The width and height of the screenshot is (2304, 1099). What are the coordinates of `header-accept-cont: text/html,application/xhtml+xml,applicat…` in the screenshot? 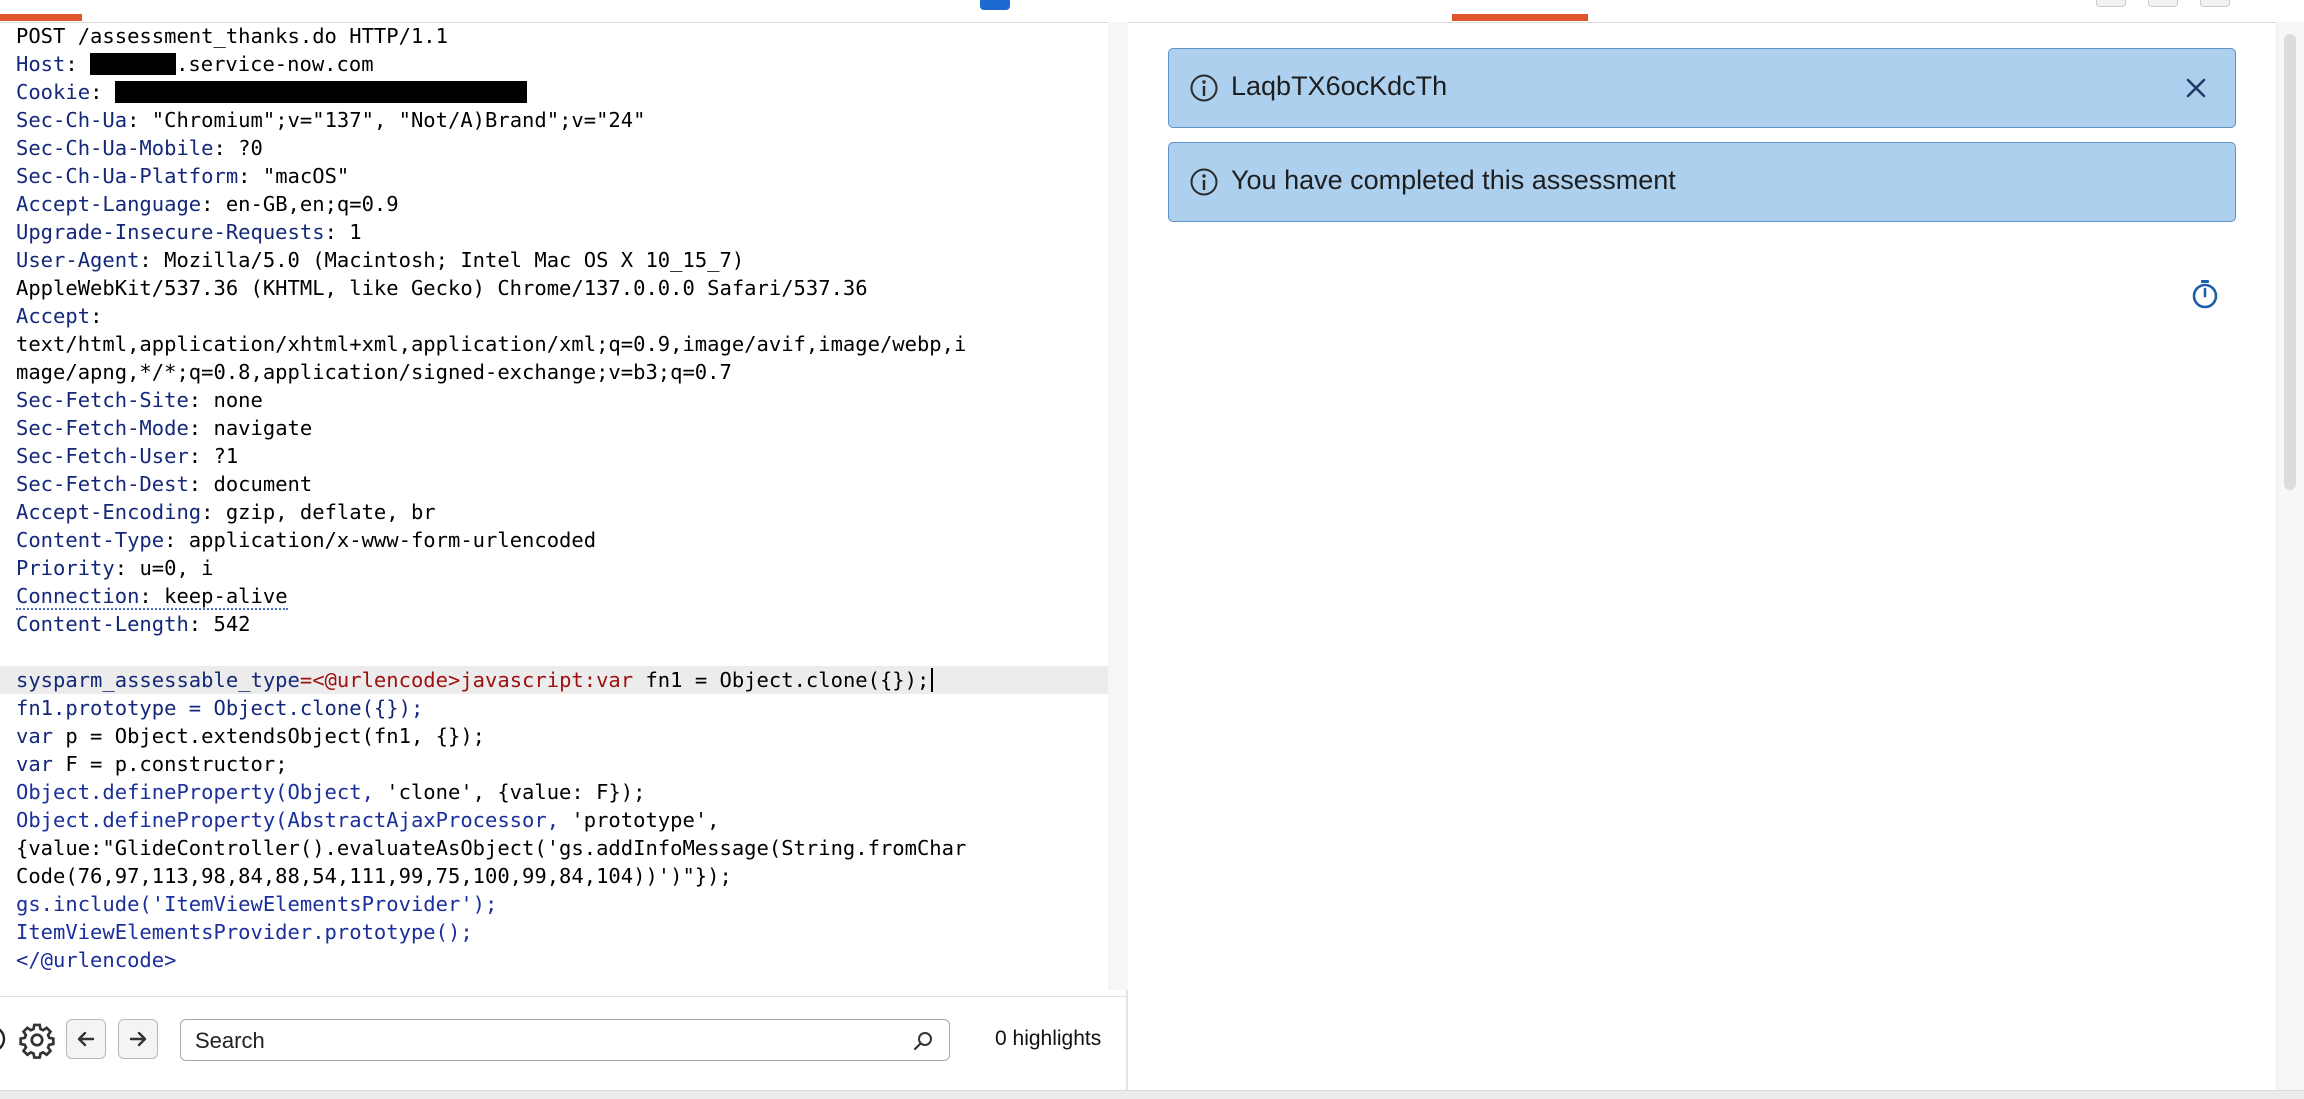 It's located at (491, 344).